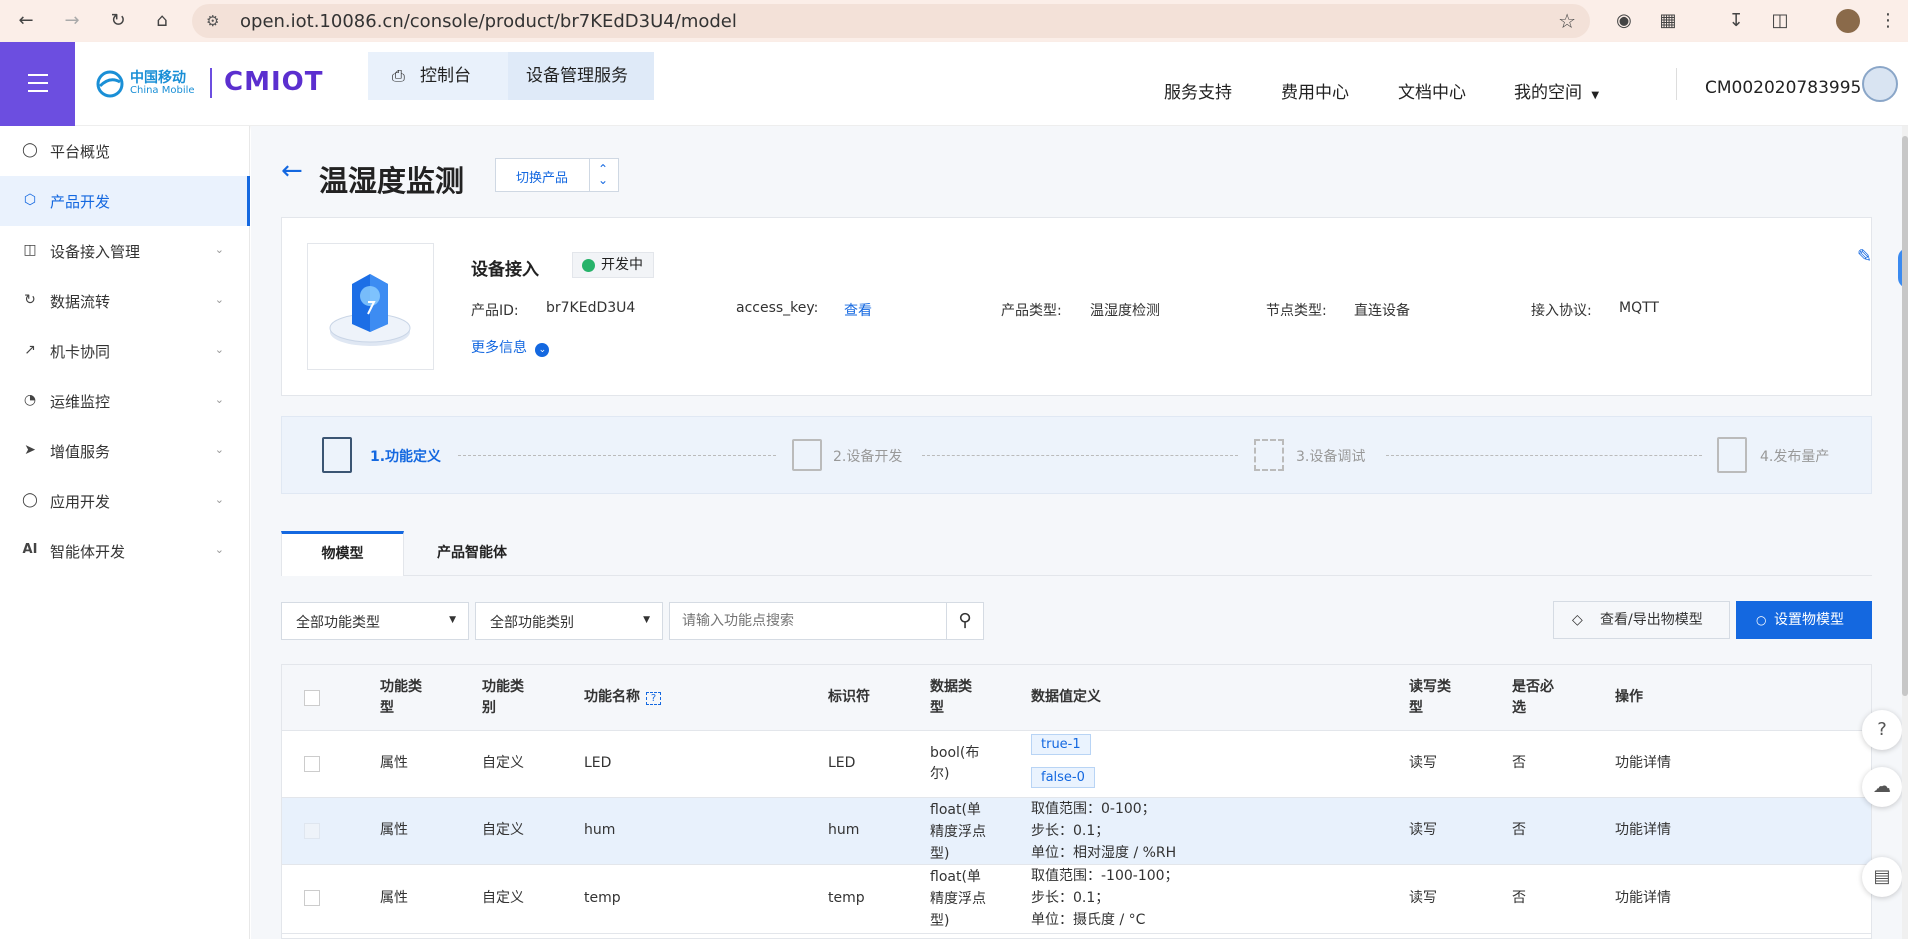 The image size is (1908, 939). What do you see at coordinates (858, 310) in the screenshot?
I see `access-key-view-link: 查看` at bounding box center [858, 310].